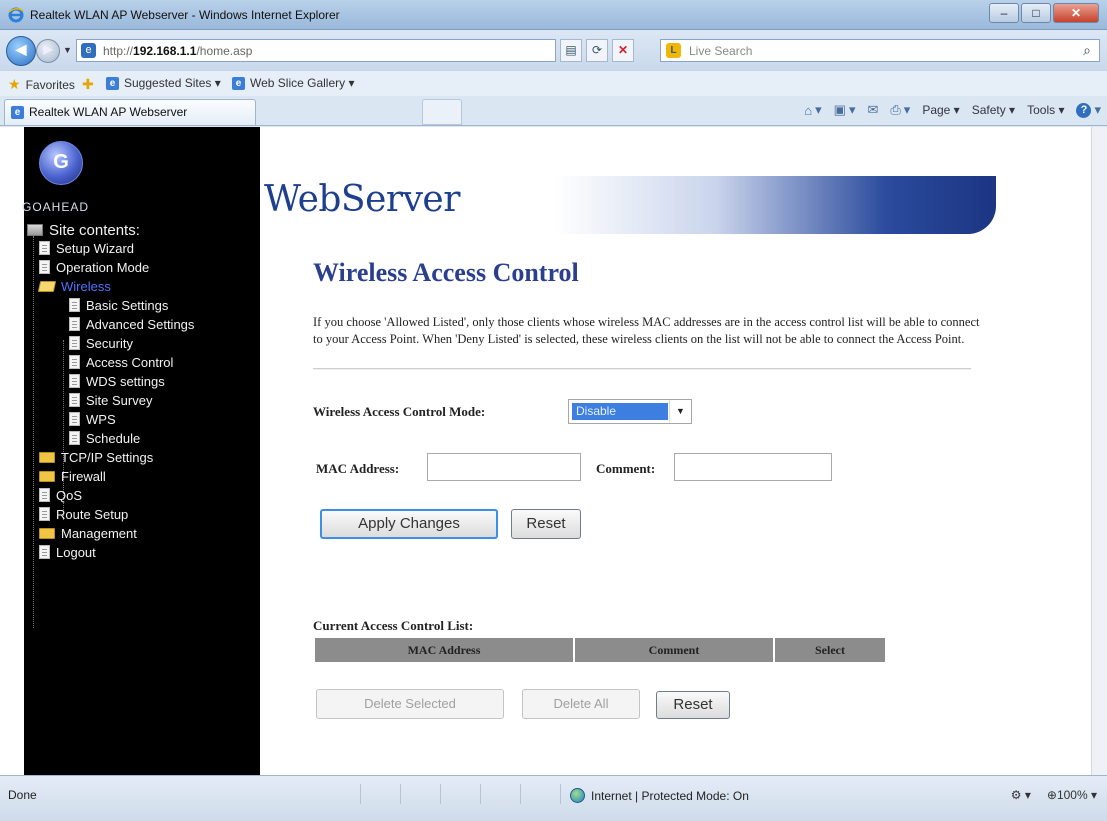 The height and width of the screenshot is (821, 1107). Describe the element at coordinates (92, 419) in the screenshot. I see `nav-wps: WPS` at that location.